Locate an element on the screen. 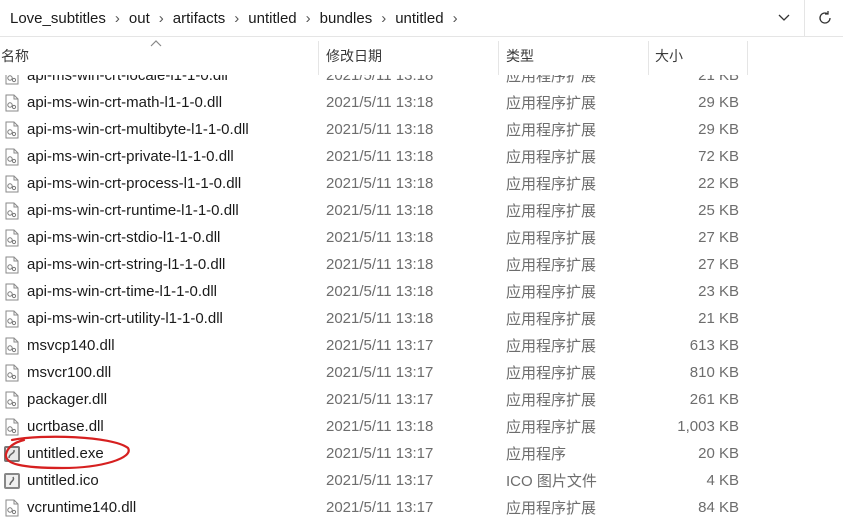 The image size is (843, 527). breadcrumb-item: bundles is located at coordinates (346, 18).